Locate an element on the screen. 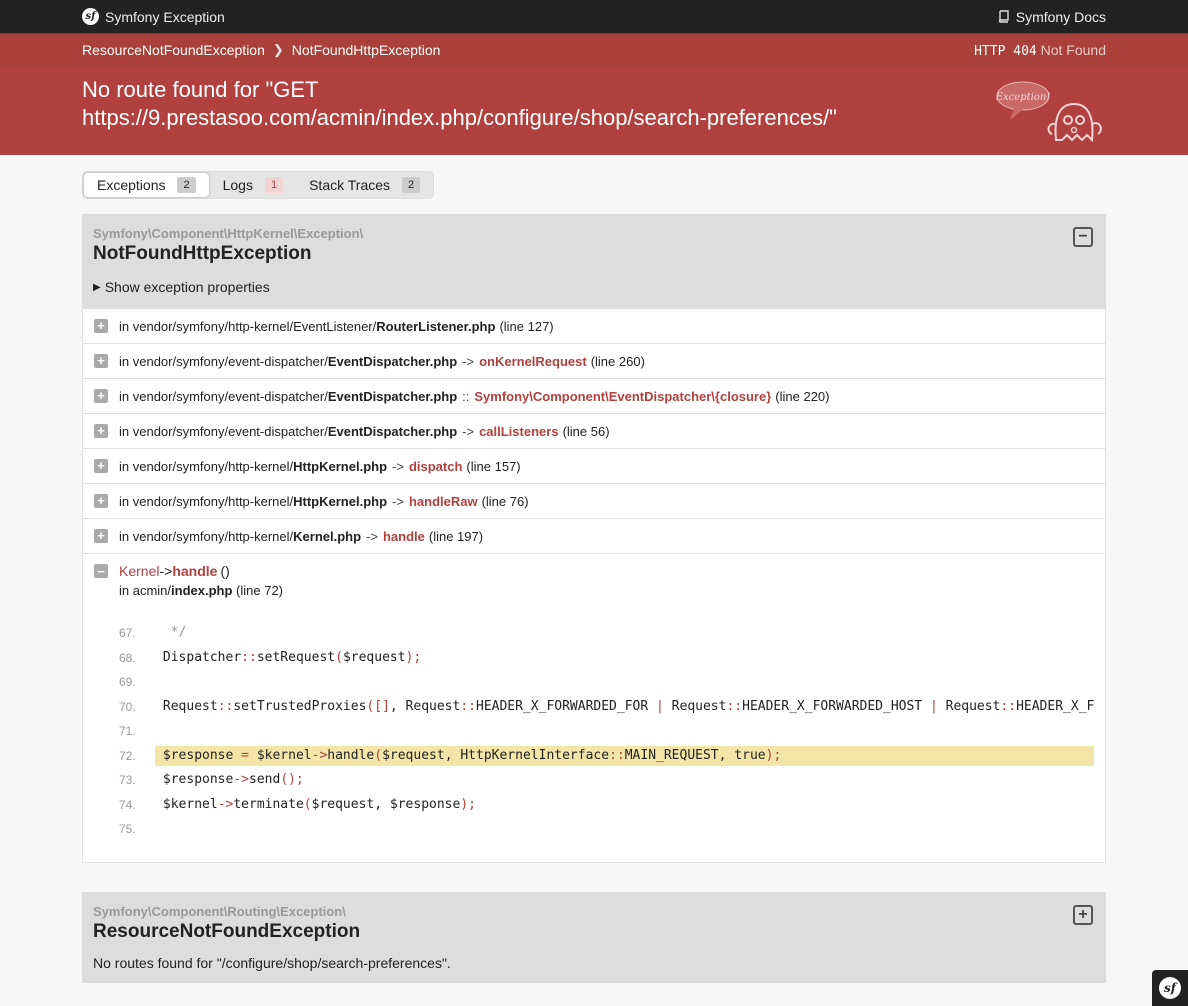 The height and width of the screenshot is (1006, 1188). code-text: $kernel->terminate($request, $response); is located at coordinates (319, 804).